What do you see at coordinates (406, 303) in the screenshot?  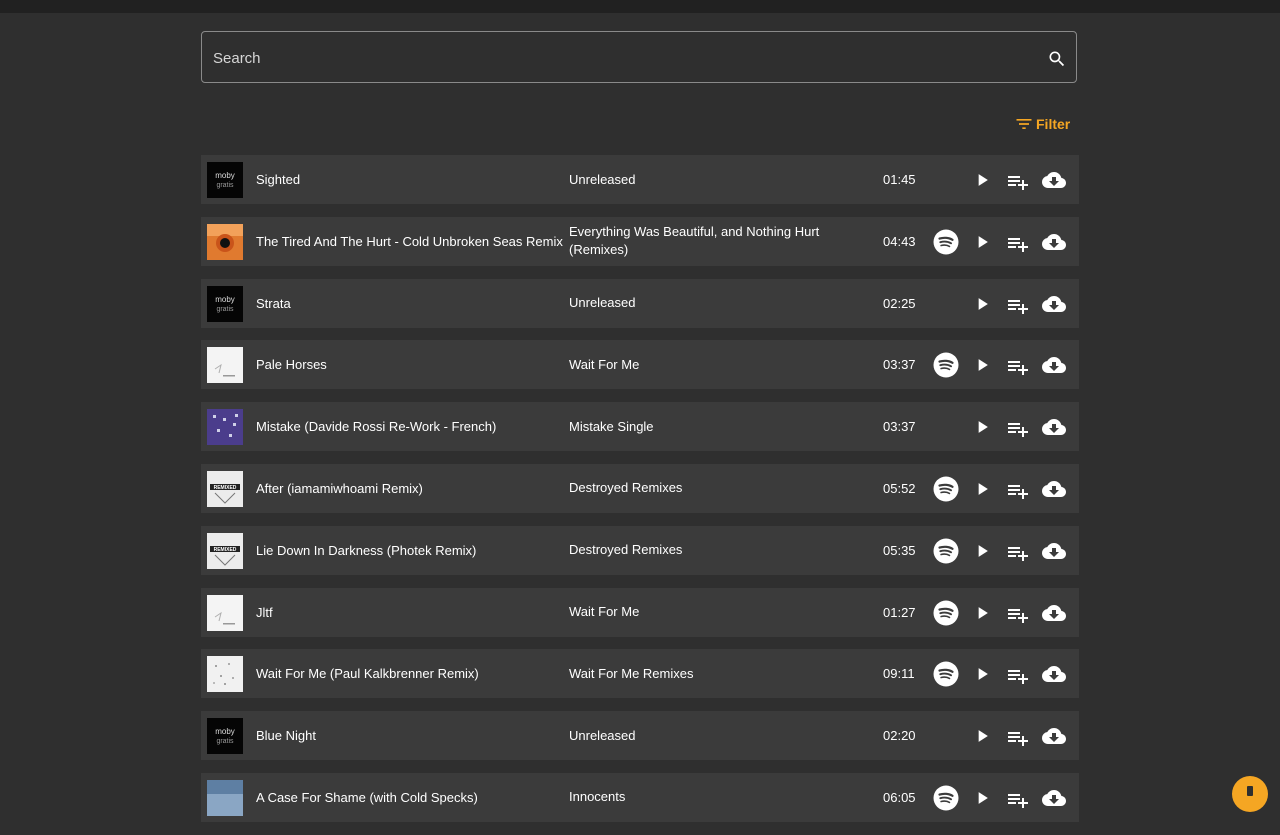 I see `track-title: Strata` at bounding box center [406, 303].